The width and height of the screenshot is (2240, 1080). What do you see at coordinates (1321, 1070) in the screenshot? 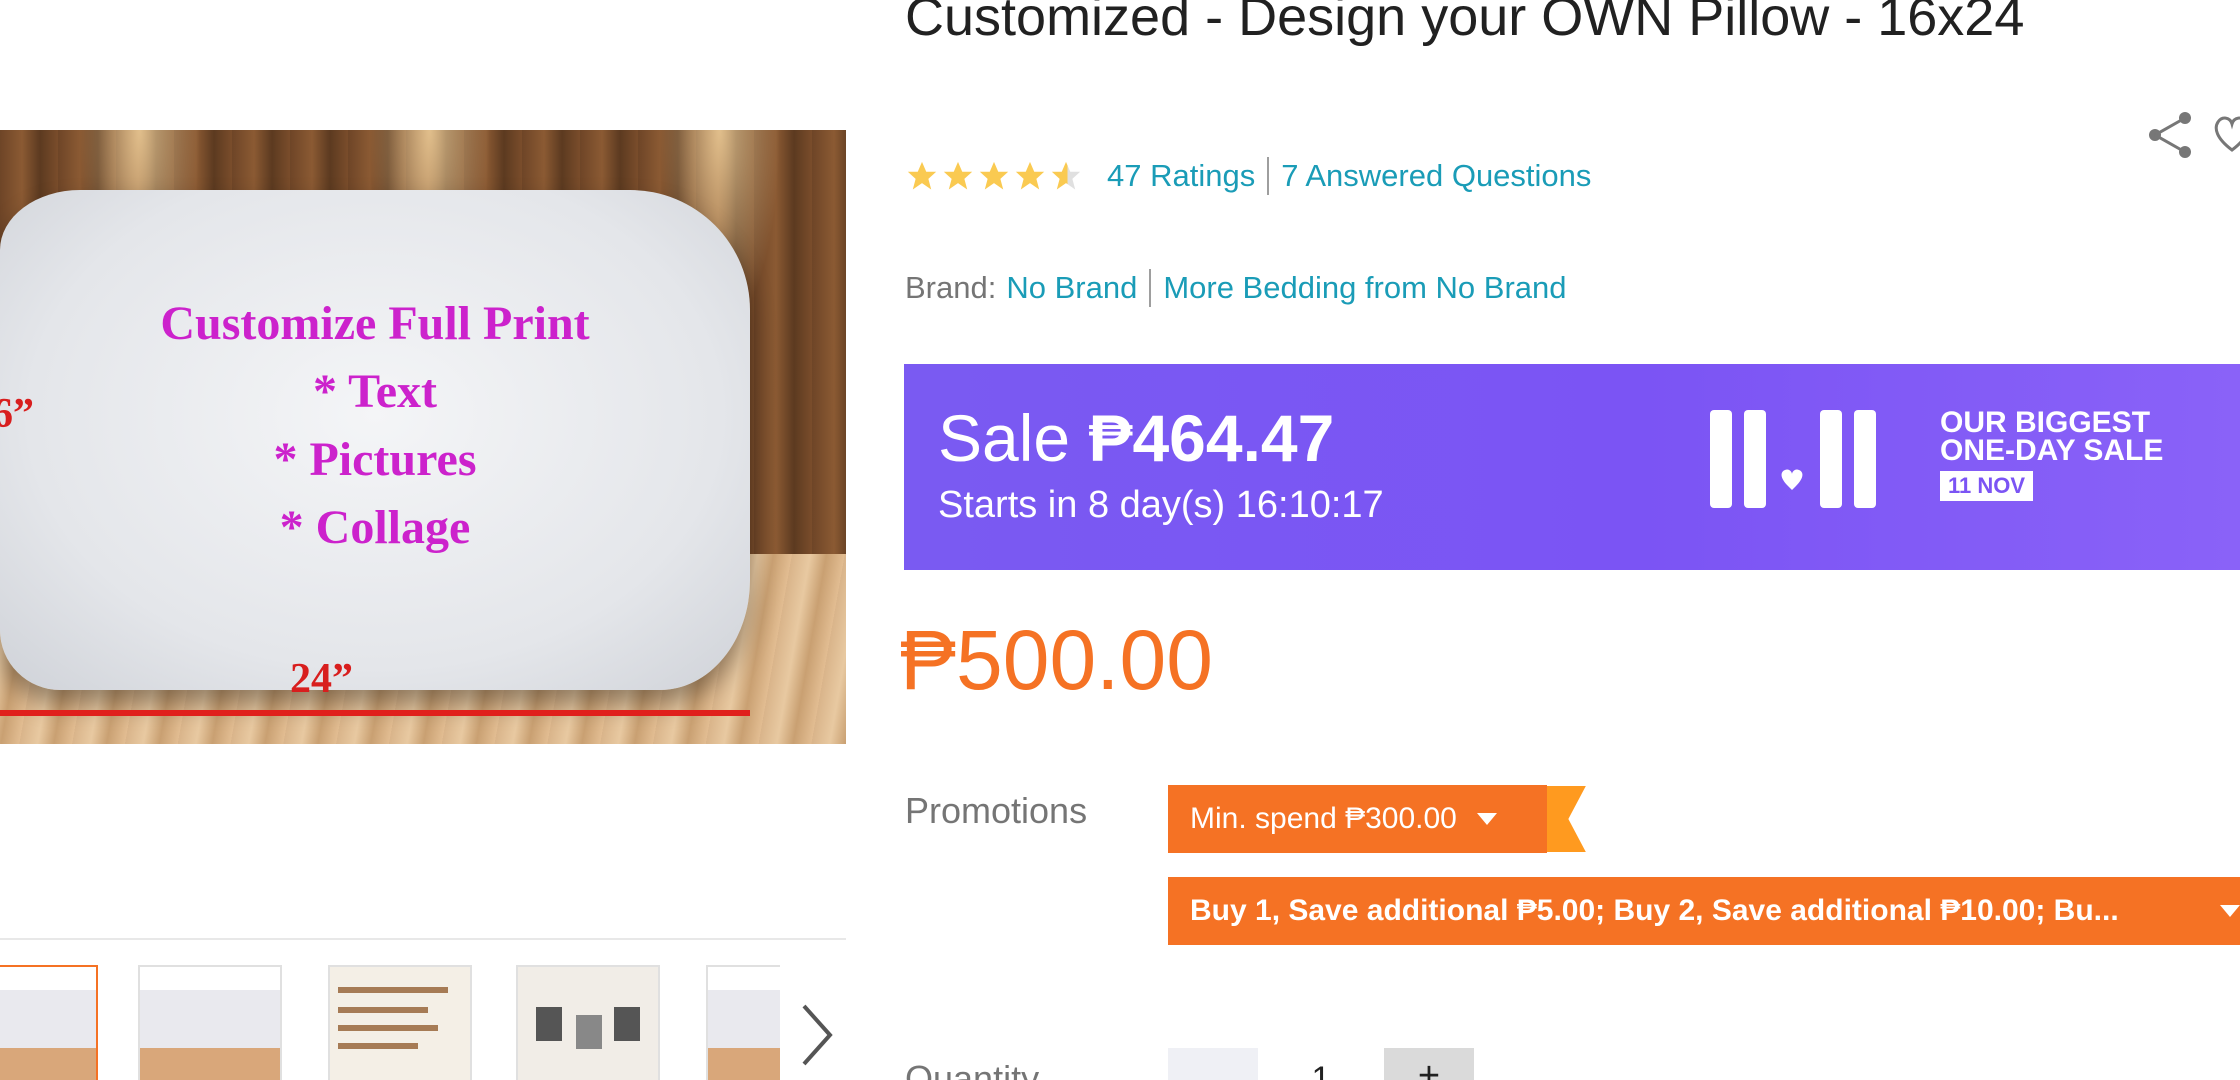
I see `quantity-value: 1` at bounding box center [1321, 1070].